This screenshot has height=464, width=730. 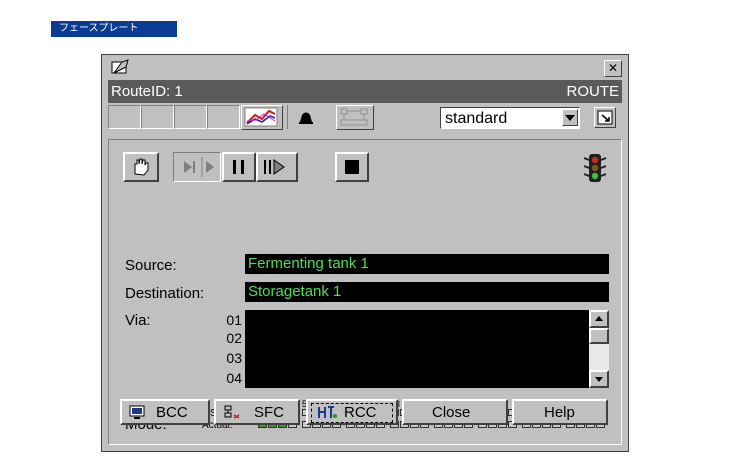 What do you see at coordinates (570, 117) in the screenshot?
I see `dropdown-arrow-icon` at bounding box center [570, 117].